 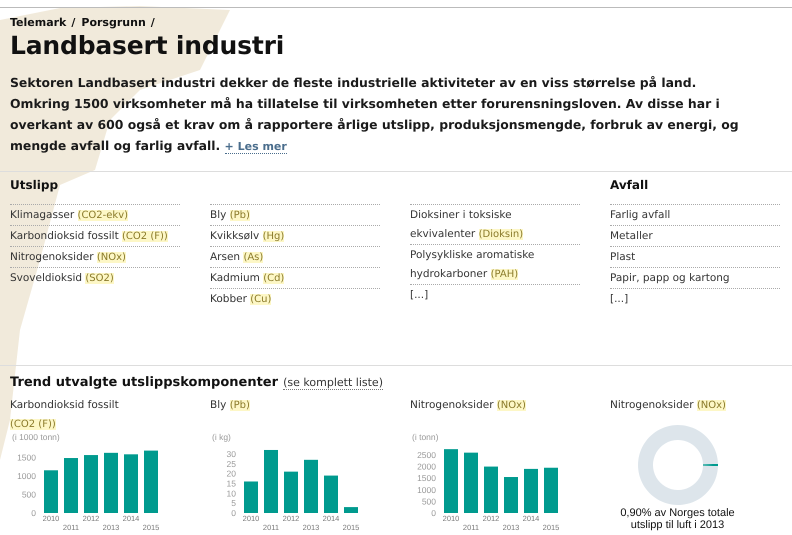 I want to click on emission-link: Kvikksølv (Hg), so click(x=295, y=235).